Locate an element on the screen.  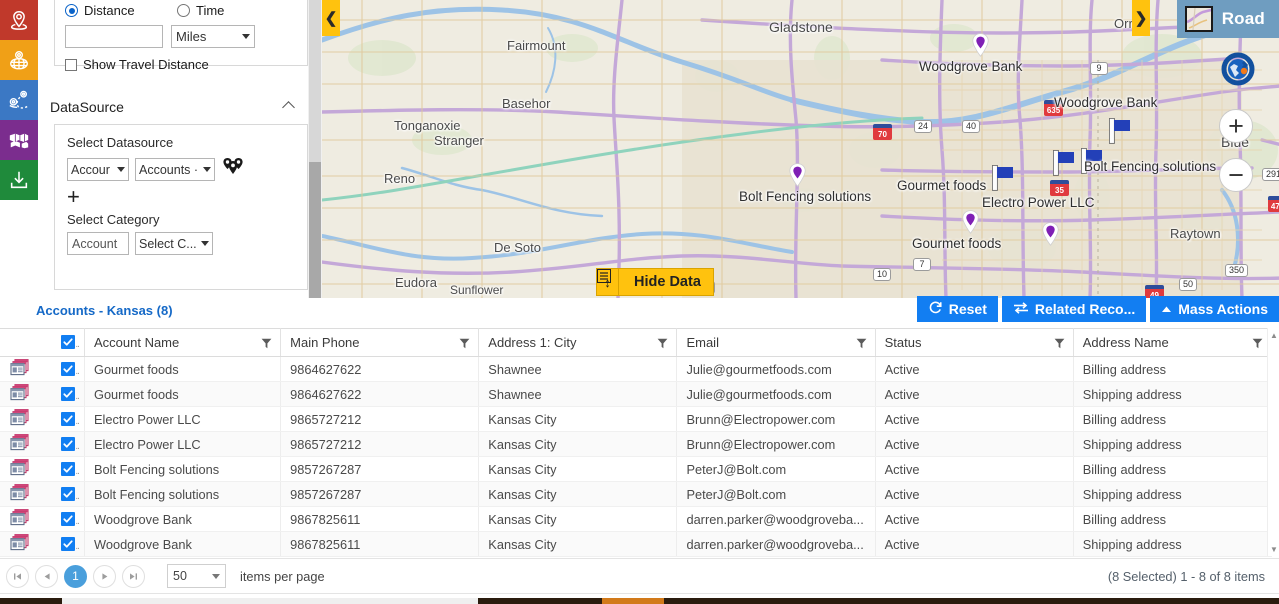
show-travel-distance-checkbox: Show Travel Distance is located at coordinates (181, 64).